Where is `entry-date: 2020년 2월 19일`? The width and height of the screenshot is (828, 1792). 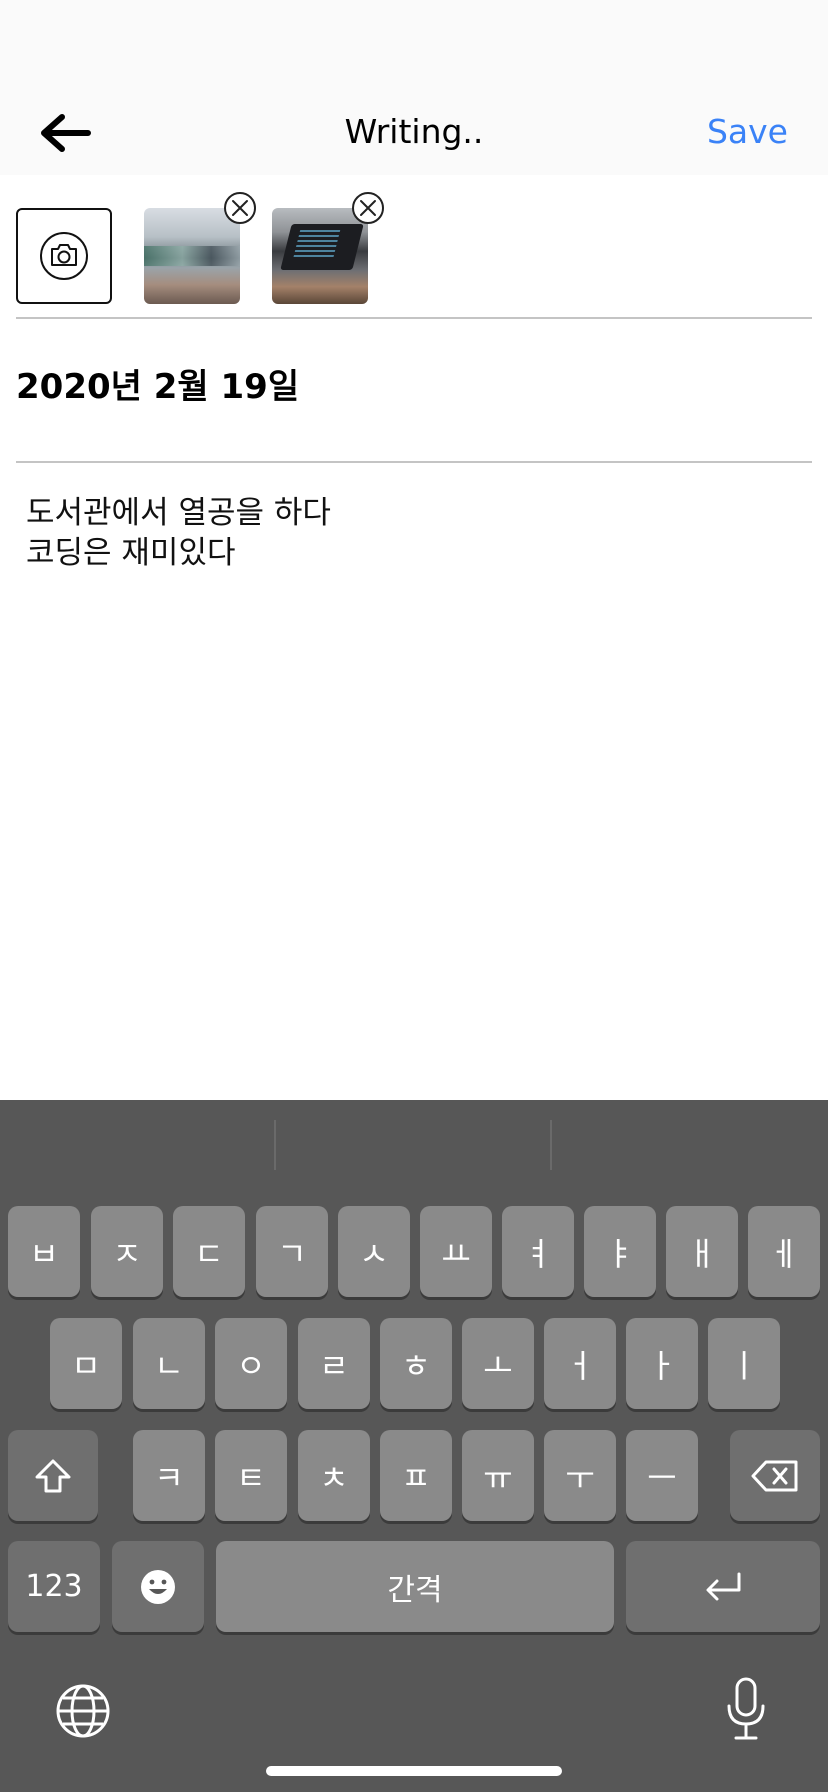 entry-date: 2020년 2월 19일 is located at coordinates (157, 387).